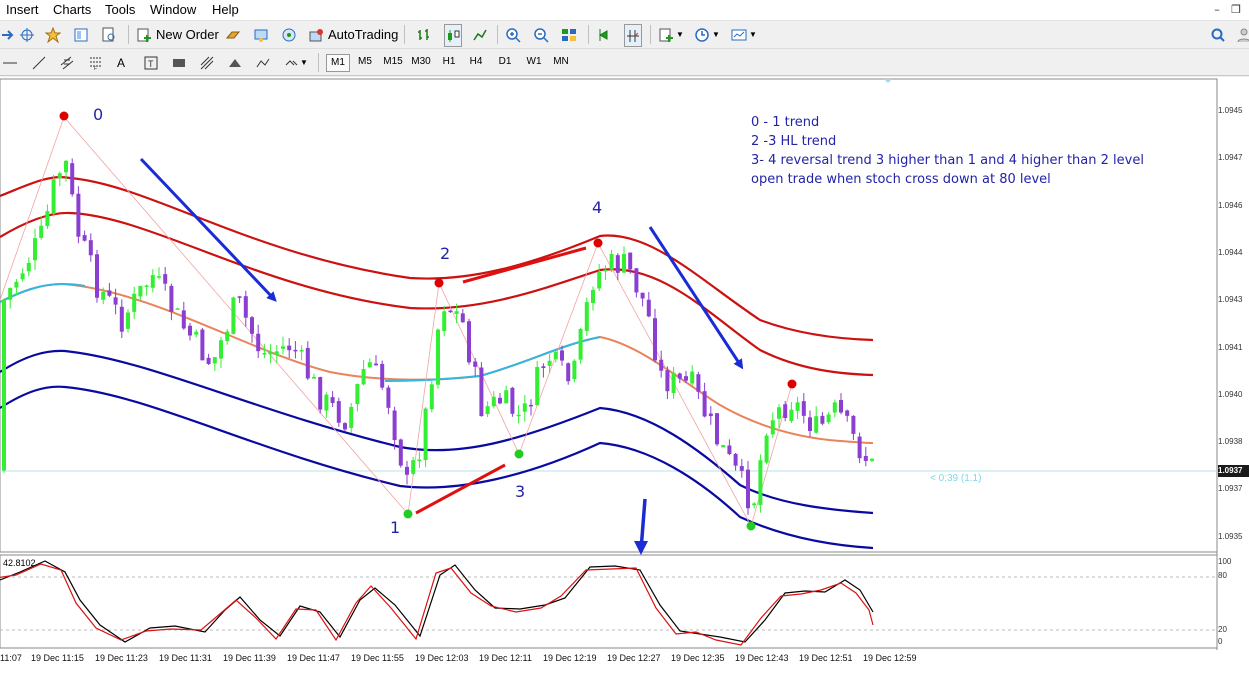  What do you see at coordinates (233, 34) in the screenshot?
I see `gold-icon` at bounding box center [233, 34].